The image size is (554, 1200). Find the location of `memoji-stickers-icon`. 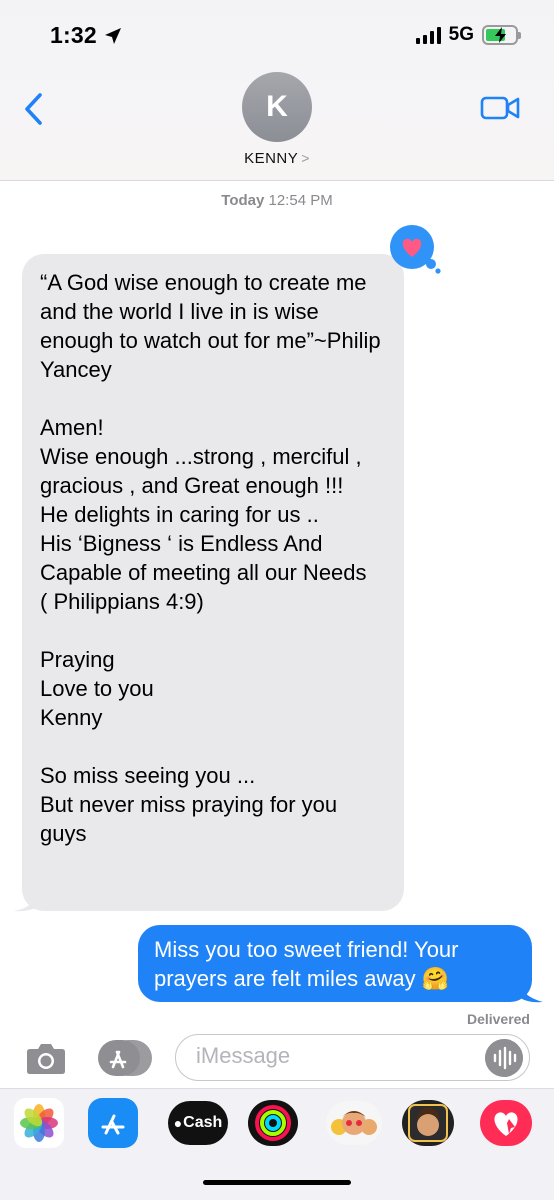

memoji-stickers-icon is located at coordinates (354, 1123).